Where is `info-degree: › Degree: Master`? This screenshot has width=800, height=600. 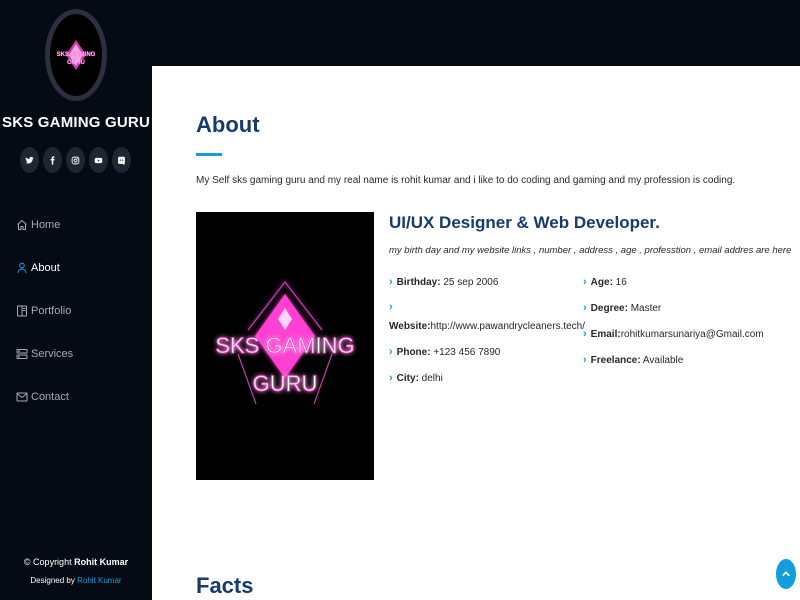
info-degree: › Degree: Master is located at coordinates (622, 308).